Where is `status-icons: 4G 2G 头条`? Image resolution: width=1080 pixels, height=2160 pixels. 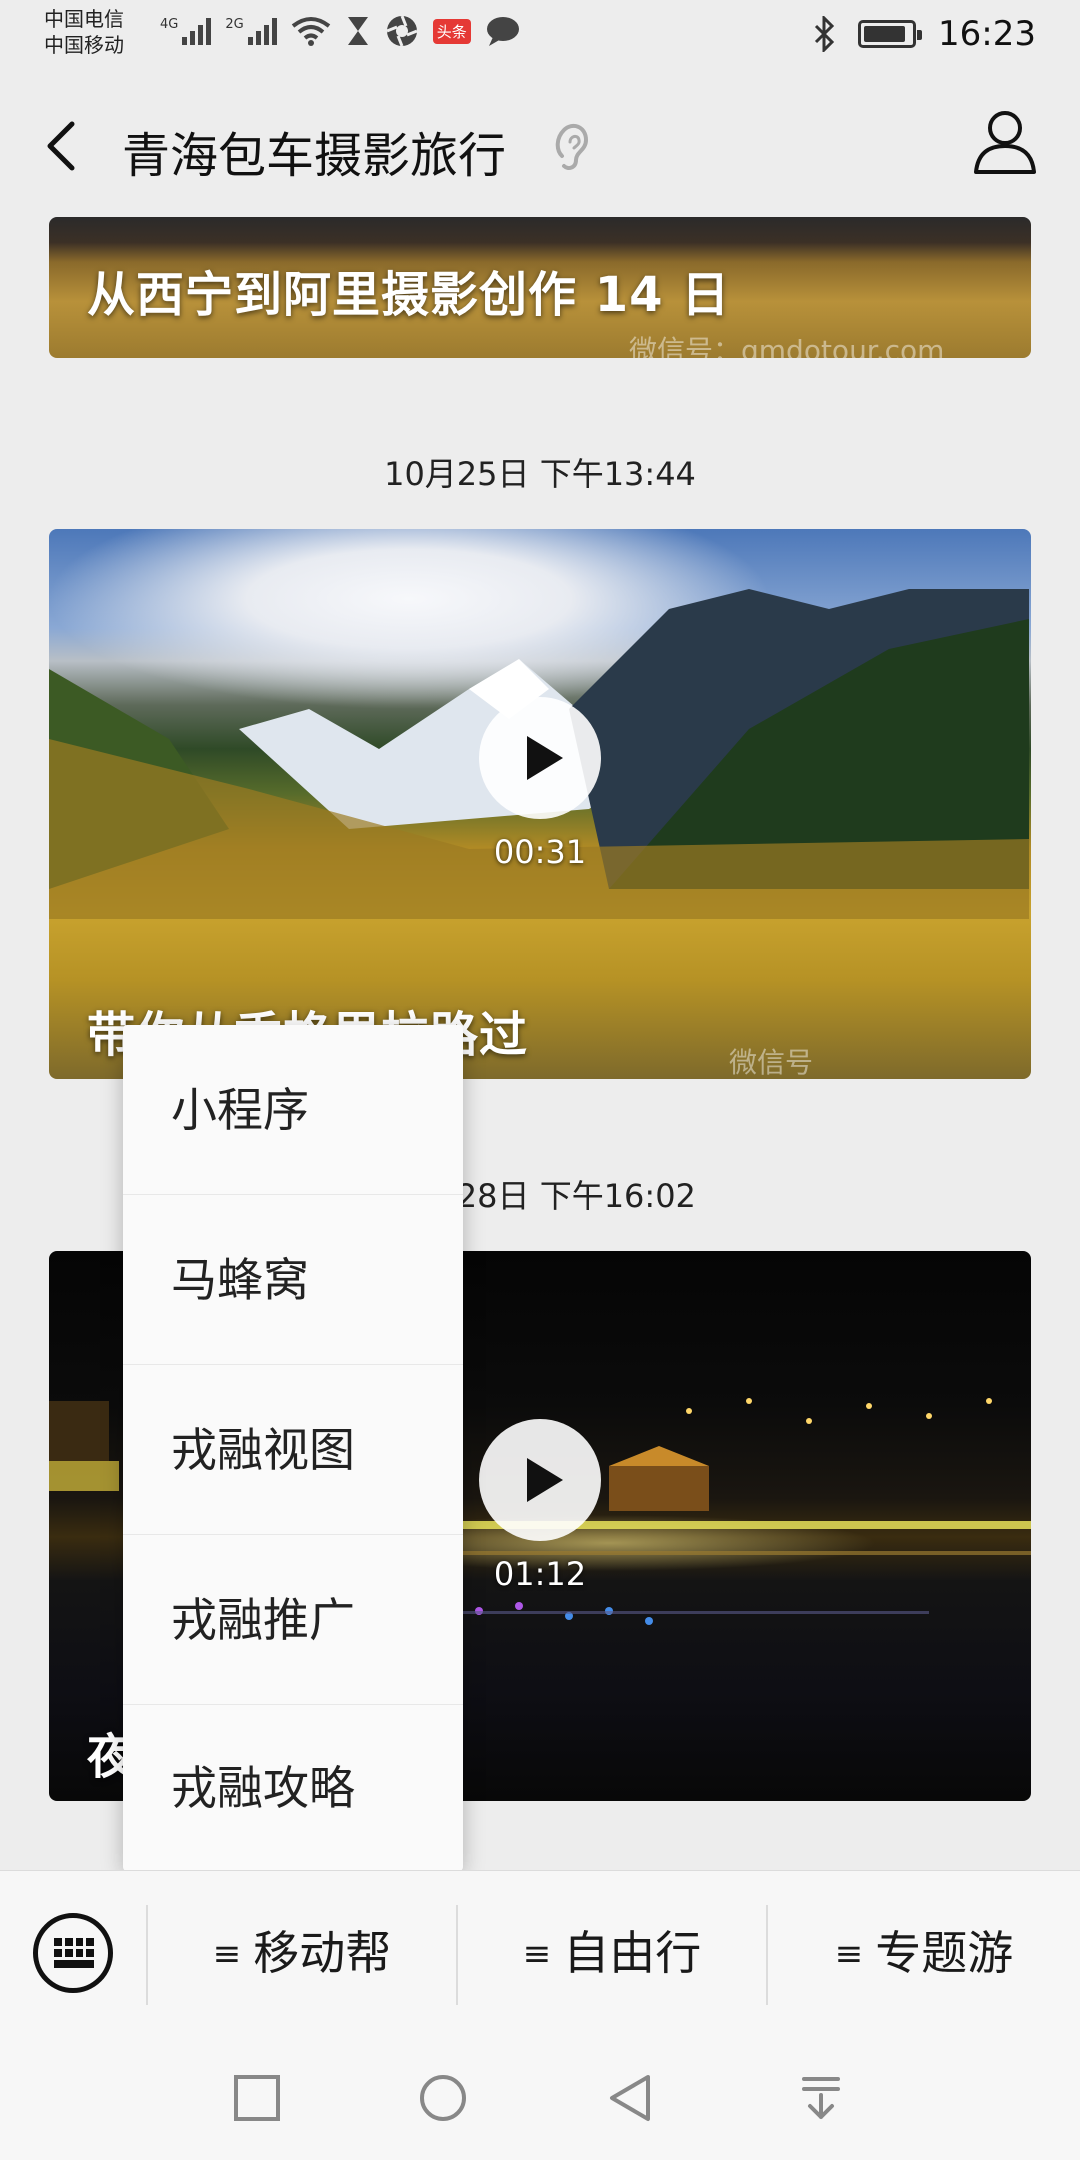 status-icons: 4G 2G 头条 is located at coordinates (340, 31).